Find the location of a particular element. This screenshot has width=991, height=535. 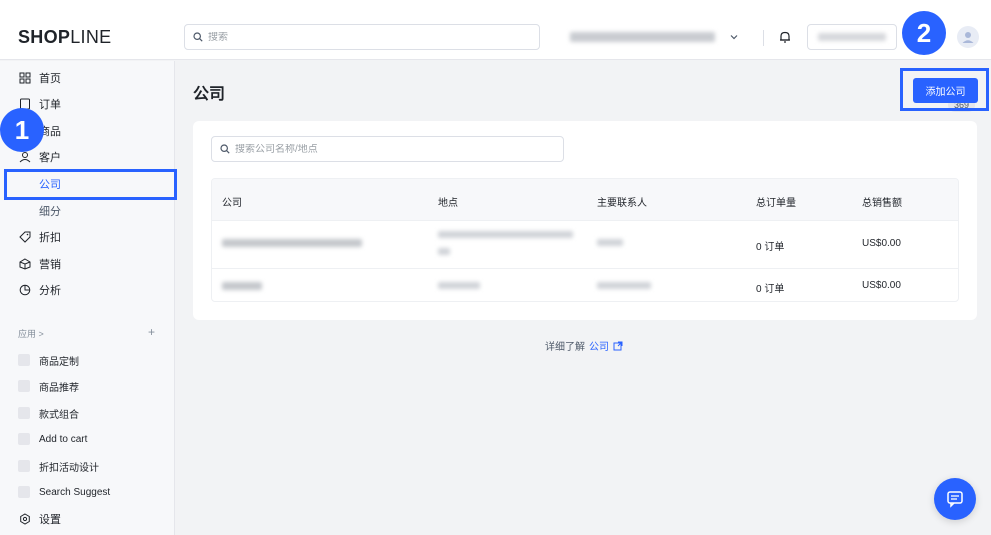

app-item-label: Add to cart is located at coordinates (63, 439).